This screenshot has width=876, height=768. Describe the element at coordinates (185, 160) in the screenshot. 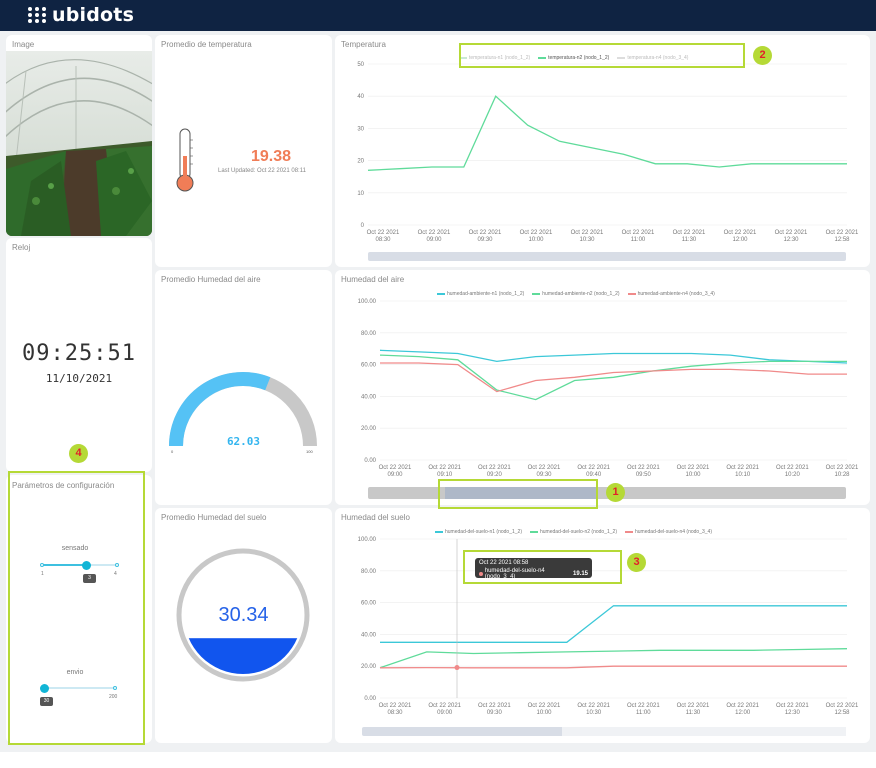

I see `thermometer-icon` at that location.